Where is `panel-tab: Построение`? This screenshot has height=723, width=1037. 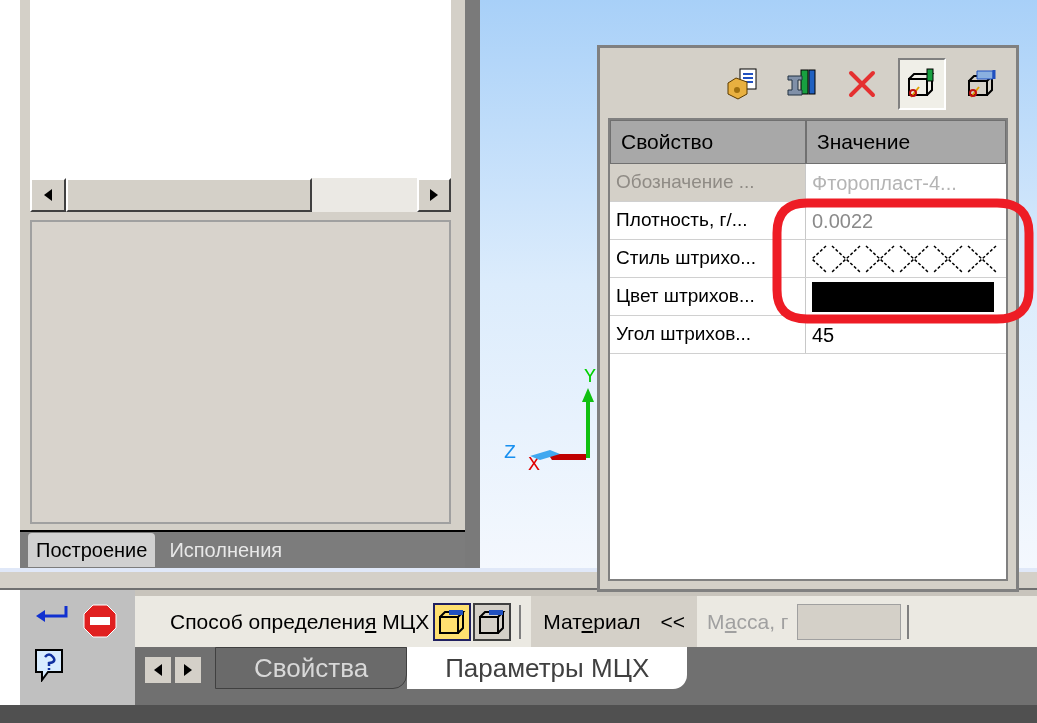 panel-tab: Построение is located at coordinates (92, 550).